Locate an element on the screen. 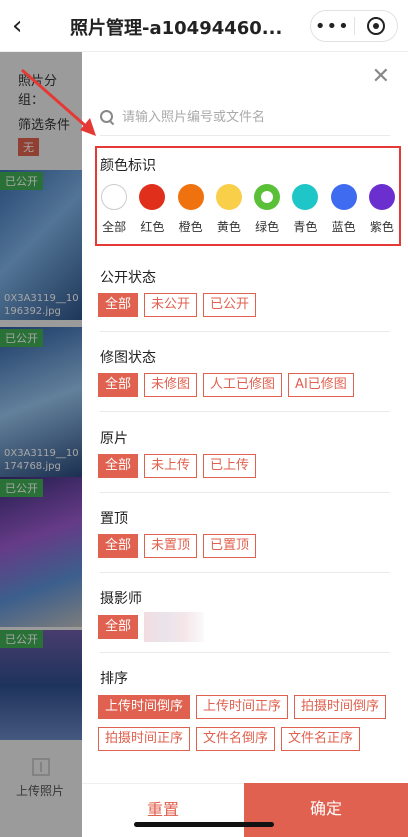 The image size is (408, 837). original-option-all: 全部 is located at coordinates (118, 466).